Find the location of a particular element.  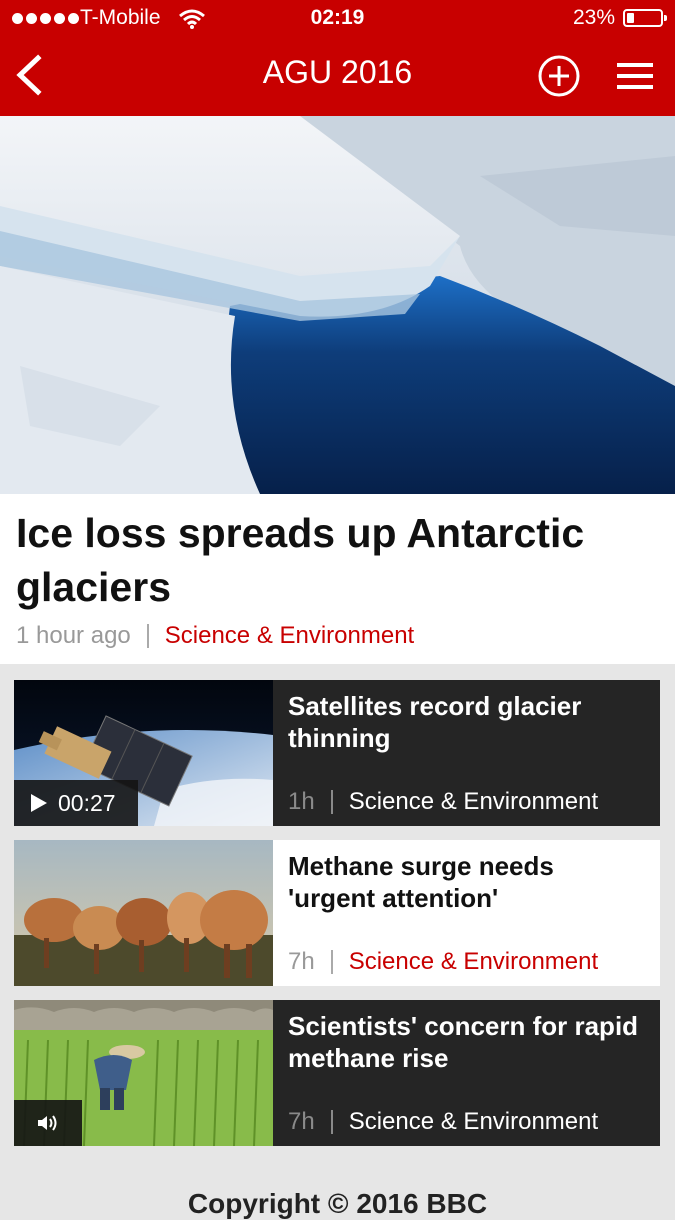

nav-bar: AGU 2016 is located at coordinates (337, 78).